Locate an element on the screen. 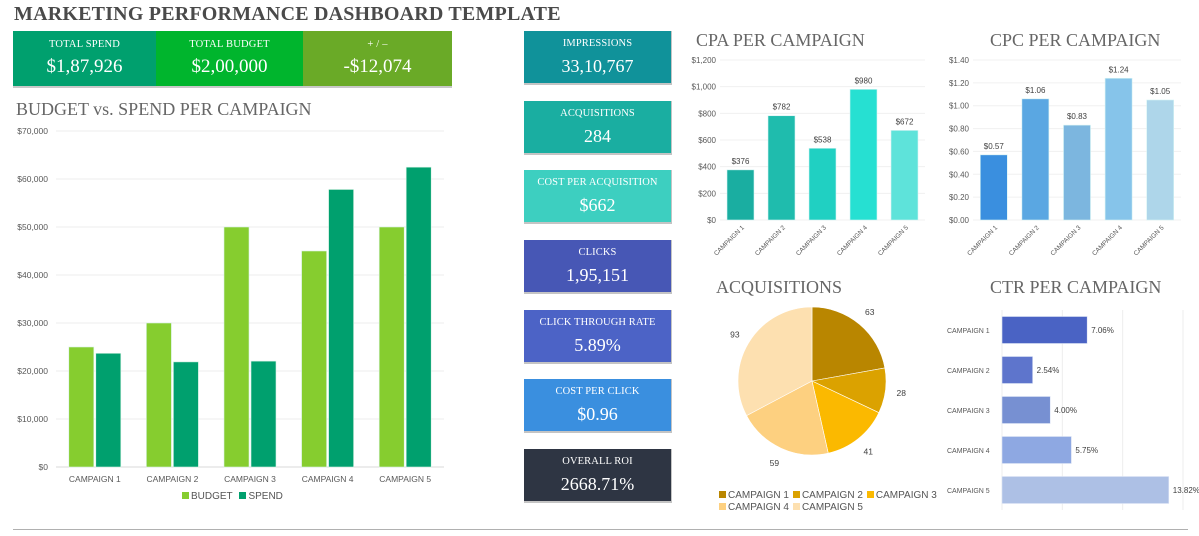 The image size is (1199, 536). cost-per-acquisition-value: $662 is located at coordinates (597, 205).